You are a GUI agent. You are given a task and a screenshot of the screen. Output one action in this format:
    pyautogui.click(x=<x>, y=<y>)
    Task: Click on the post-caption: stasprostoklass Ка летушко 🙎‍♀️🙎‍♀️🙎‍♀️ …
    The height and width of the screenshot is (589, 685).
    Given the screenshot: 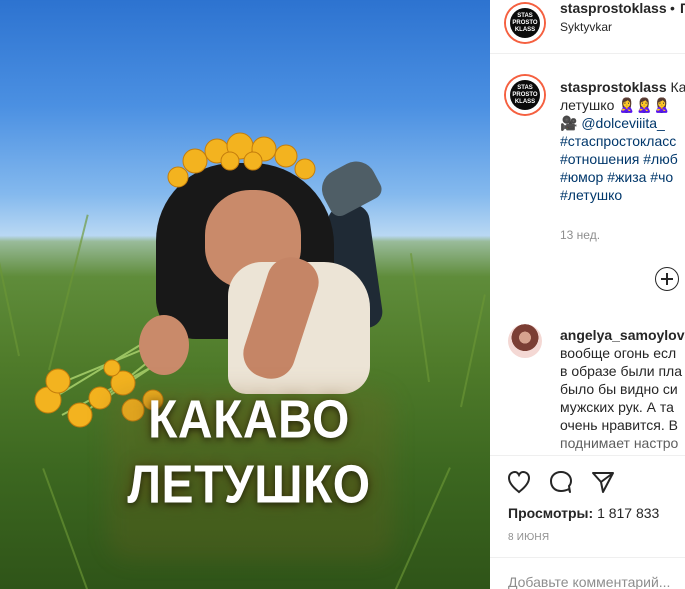 What is the action you would take?
    pyautogui.click(x=622, y=141)
    